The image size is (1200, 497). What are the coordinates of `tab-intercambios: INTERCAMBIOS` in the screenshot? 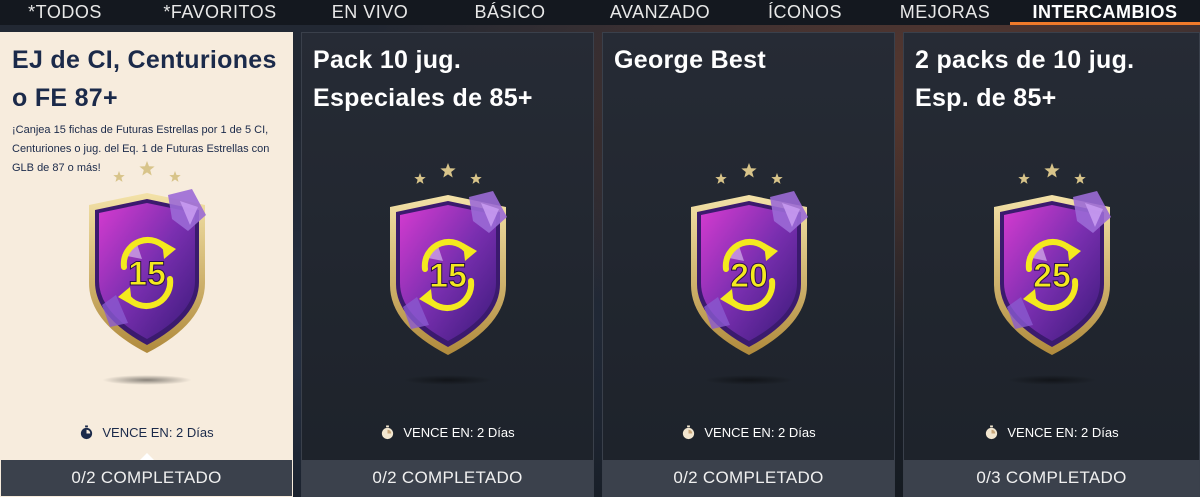 It's located at (1105, 12).